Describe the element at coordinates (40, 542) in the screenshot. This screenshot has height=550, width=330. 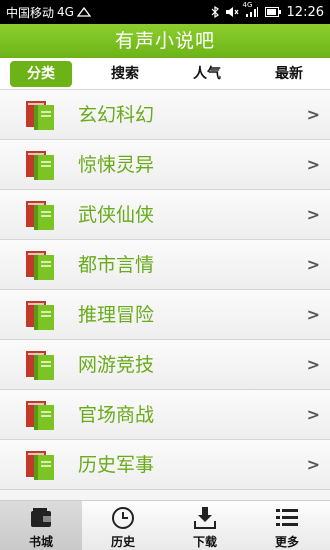
I see `nav-label: 书城` at that location.